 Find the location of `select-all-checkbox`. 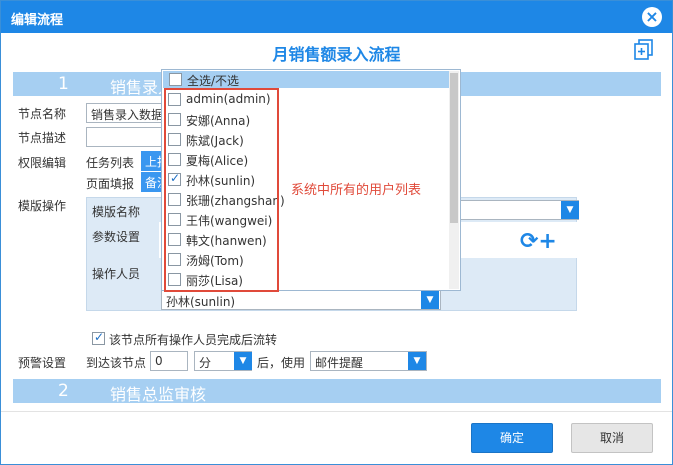

select-all-checkbox is located at coordinates (175, 79).